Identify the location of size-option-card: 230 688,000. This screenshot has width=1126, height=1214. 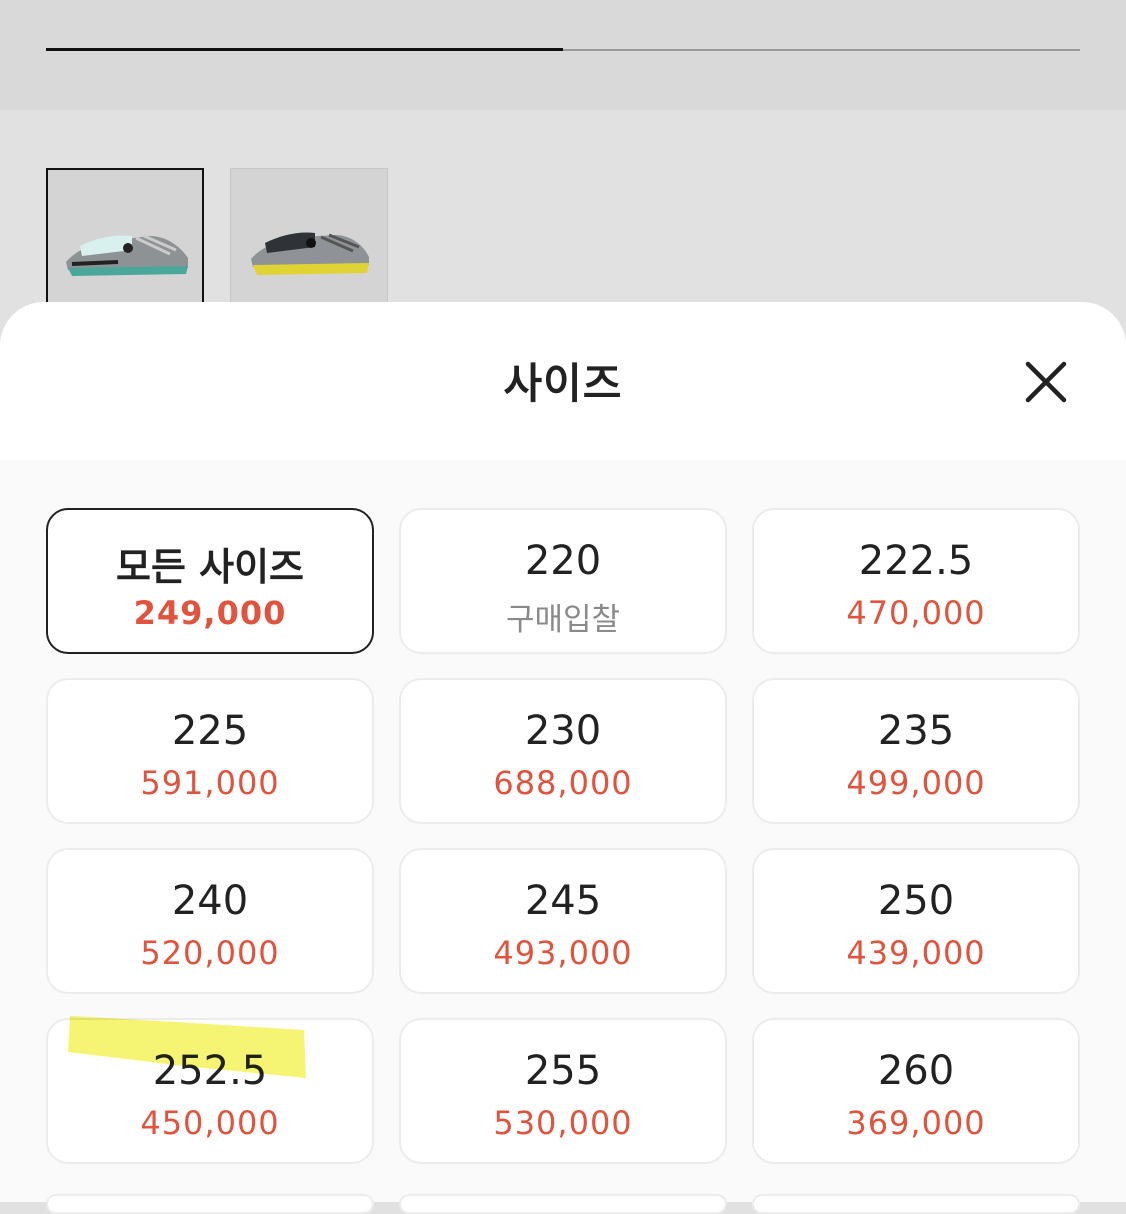
(563, 751).